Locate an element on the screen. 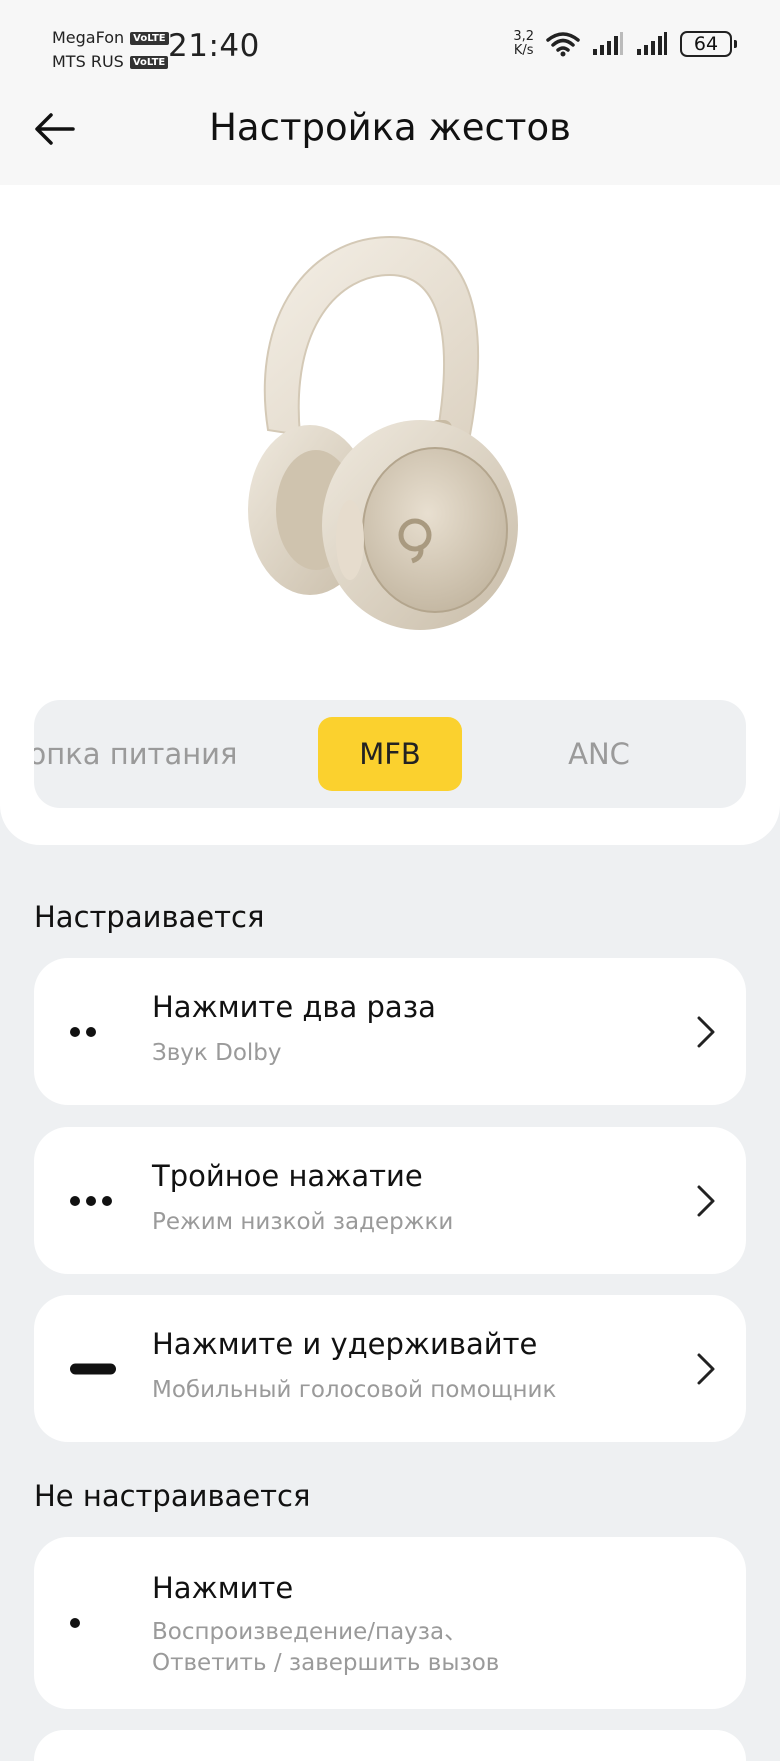  row-subtitle: Мобильный голосовой помощник is located at coordinates (354, 1390).